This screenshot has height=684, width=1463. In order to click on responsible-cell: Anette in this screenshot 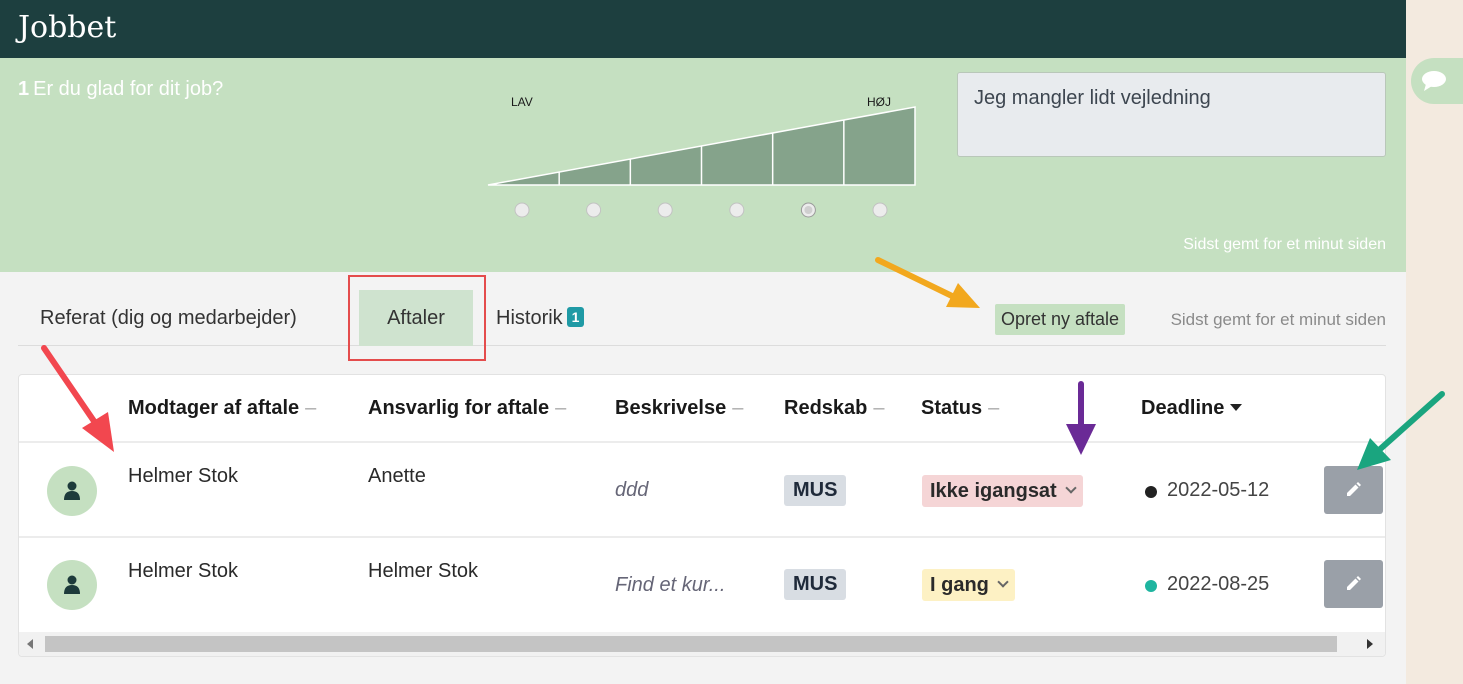, I will do `click(397, 476)`.